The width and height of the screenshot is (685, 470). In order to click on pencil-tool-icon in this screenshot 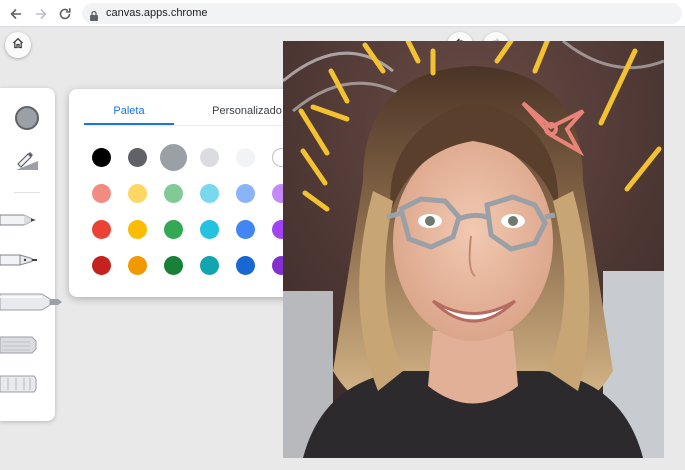, I will do `click(20, 347)`.